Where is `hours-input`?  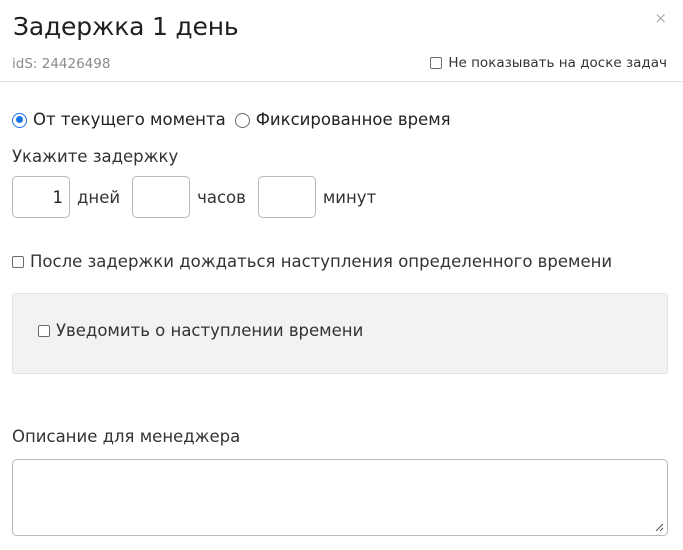 hours-input is located at coordinates (161, 197).